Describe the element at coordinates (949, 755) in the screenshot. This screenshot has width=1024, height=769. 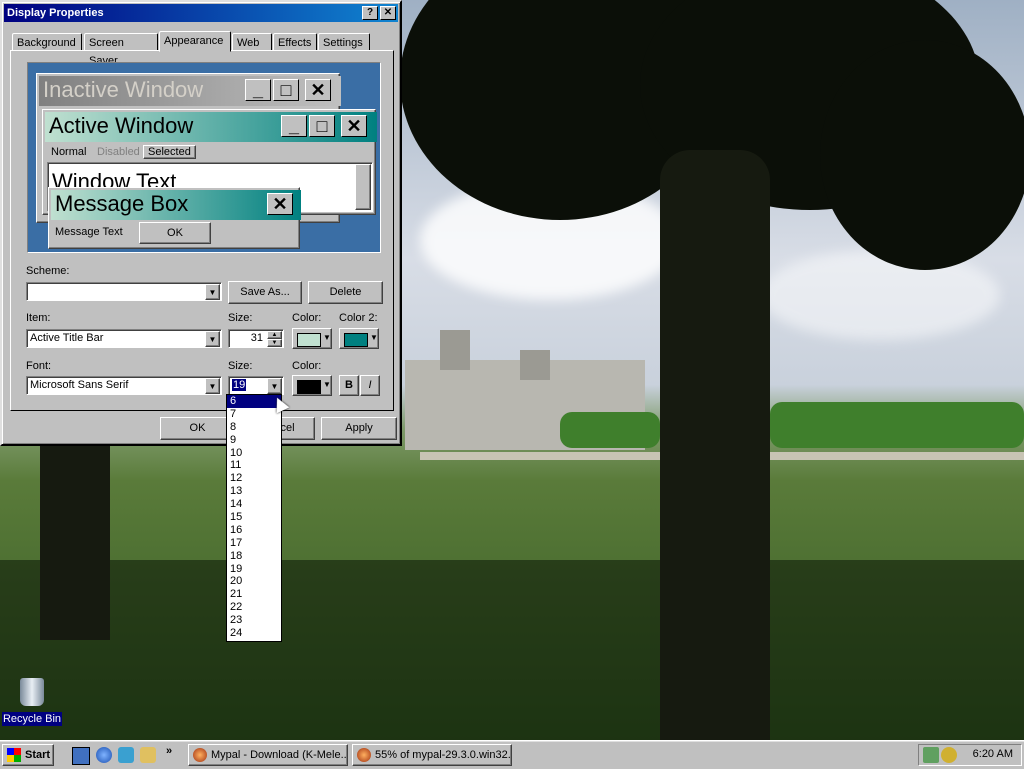
I see `volume-icon` at that location.